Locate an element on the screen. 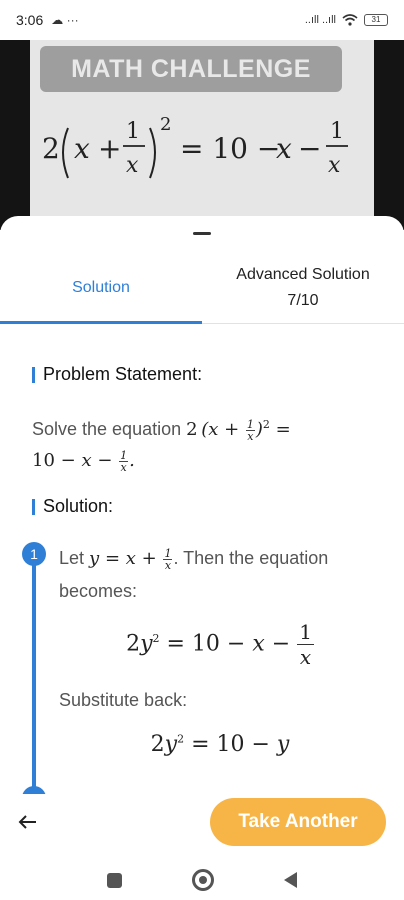 This screenshot has height=900, width=404. bottom-action-bar: Take Another is located at coordinates (202, 824).